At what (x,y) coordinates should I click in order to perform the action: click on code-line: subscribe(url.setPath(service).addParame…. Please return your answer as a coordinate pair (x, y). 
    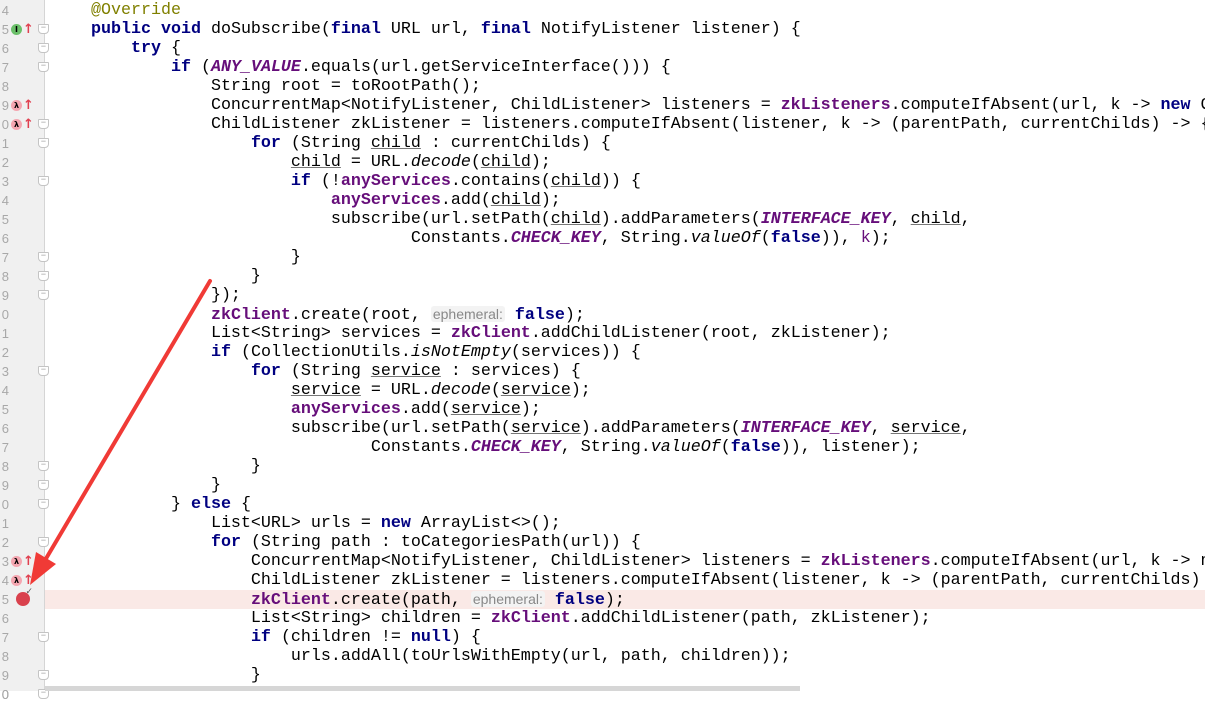
    Looking at the image, I should click on (625, 428).